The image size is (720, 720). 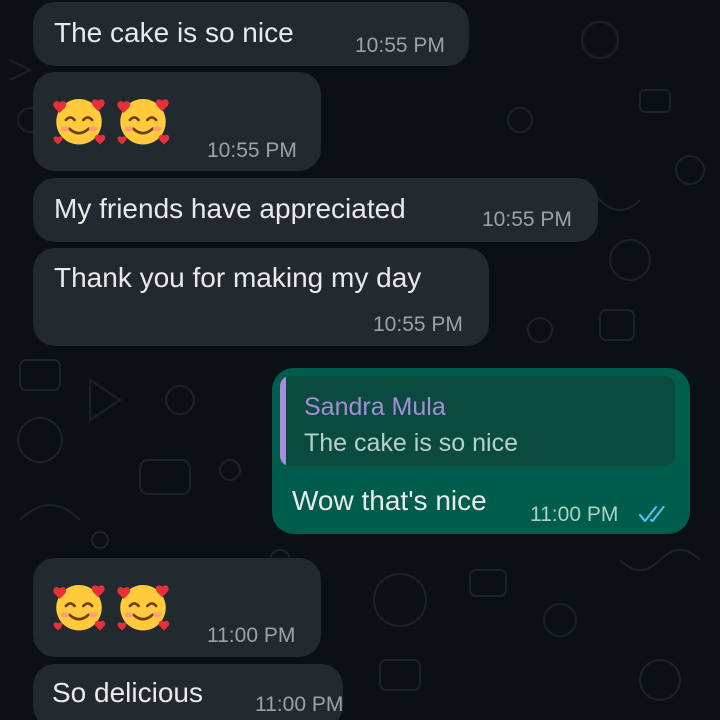 What do you see at coordinates (411, 443) in the screenshot?
I see `quoted-text: The cake is so nice` at bounding box center [411, 443].